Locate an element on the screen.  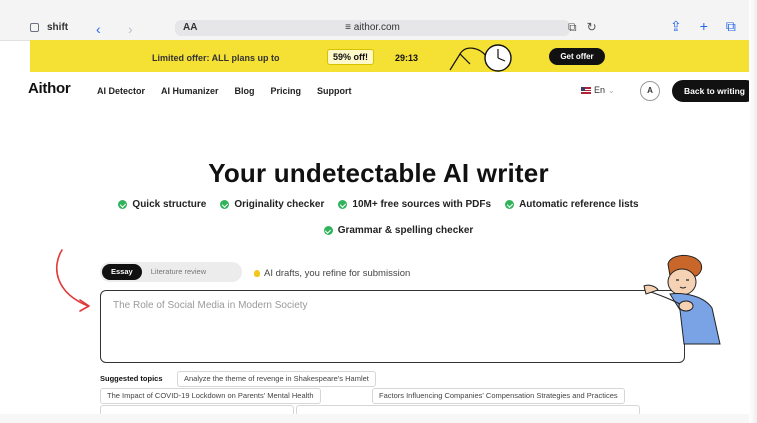
share-icon: ⇪ is located at coordinates (676, 26).